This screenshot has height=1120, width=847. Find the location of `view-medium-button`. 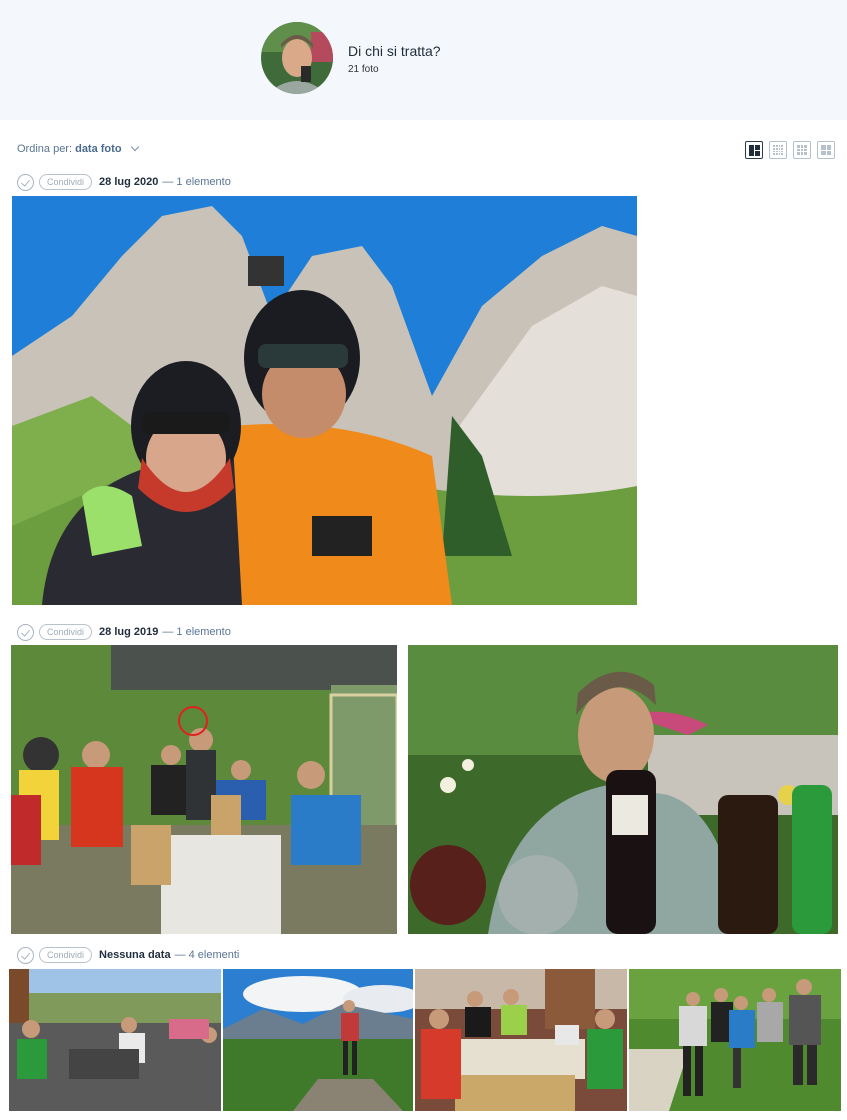

view-medium-button is located at coordinates (802, 150).